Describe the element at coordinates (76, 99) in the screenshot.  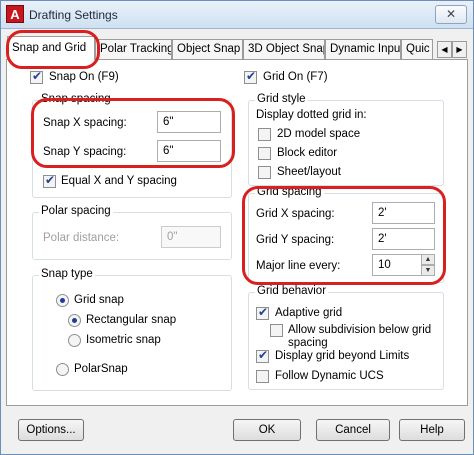
I see `snap-spacing-group-label: Snap spacing` at that location.